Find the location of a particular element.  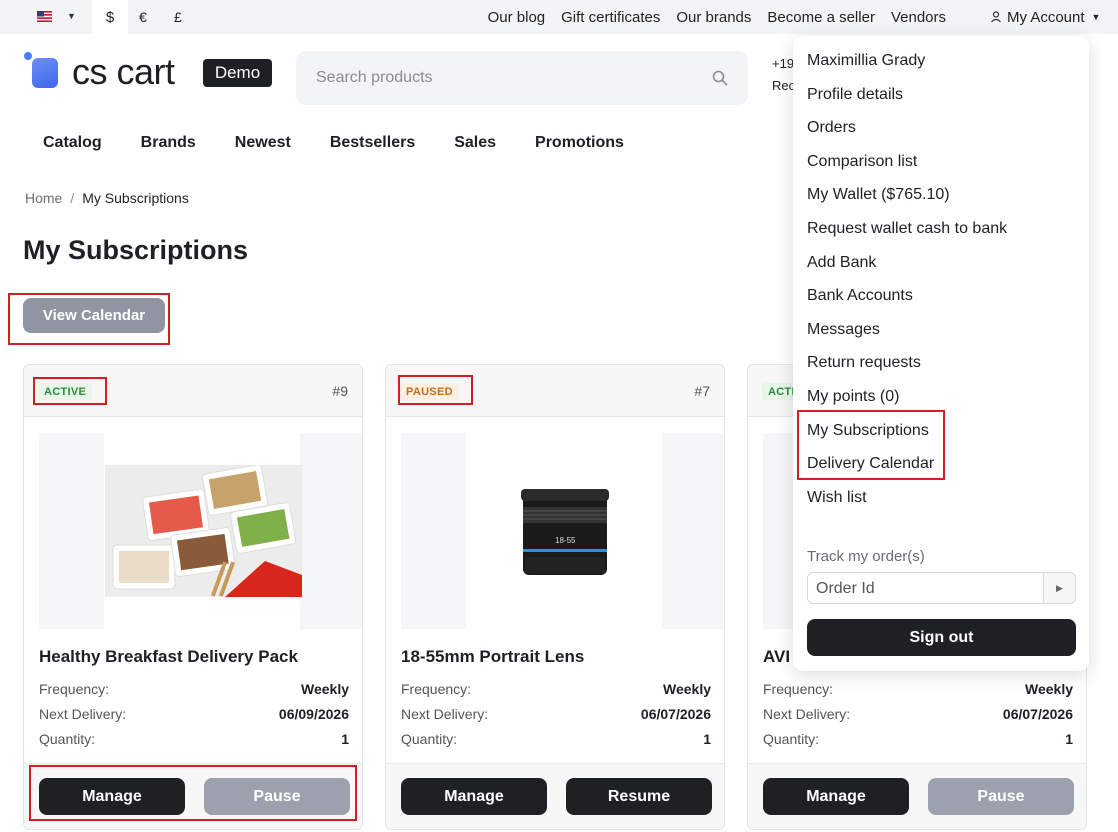

nav-bestsellers: Bestsellers is located at coordinates (372, 143).